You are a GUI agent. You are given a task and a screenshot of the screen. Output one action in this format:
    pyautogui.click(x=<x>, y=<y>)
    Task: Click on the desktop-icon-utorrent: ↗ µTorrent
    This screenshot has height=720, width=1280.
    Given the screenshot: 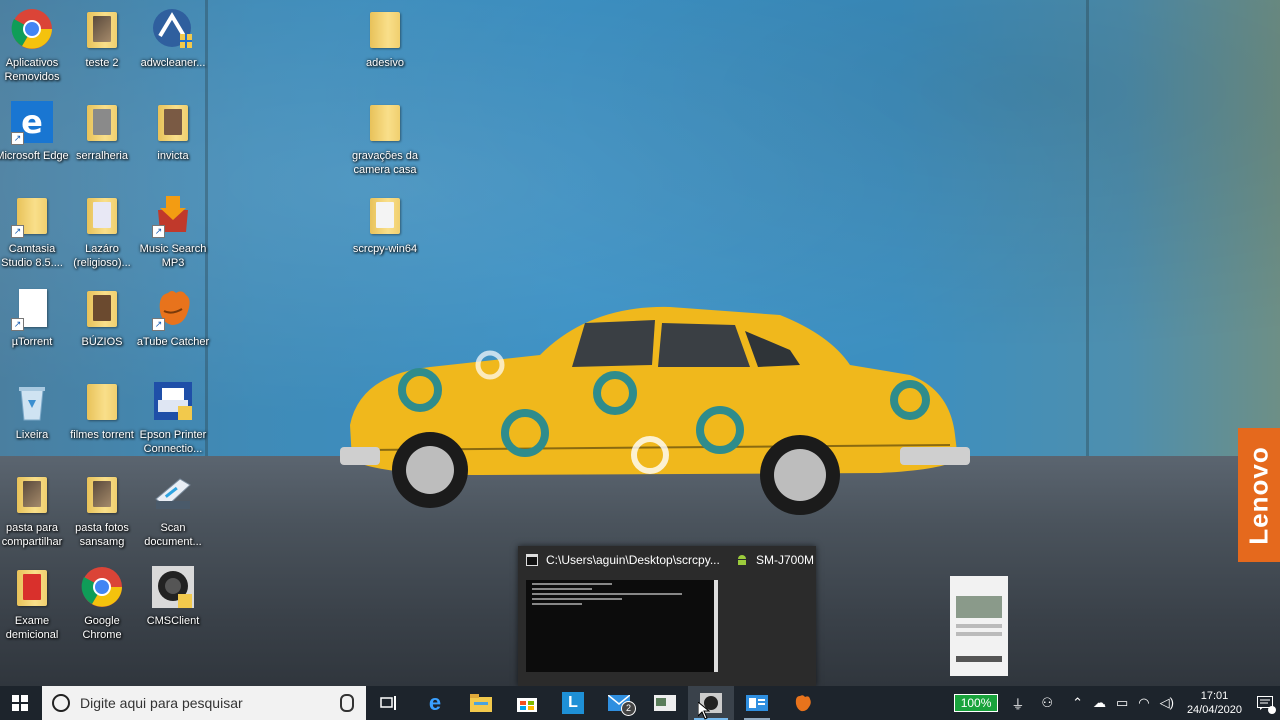 What is the action you would take?
    pyautogui.click(x=34, y=314)
    